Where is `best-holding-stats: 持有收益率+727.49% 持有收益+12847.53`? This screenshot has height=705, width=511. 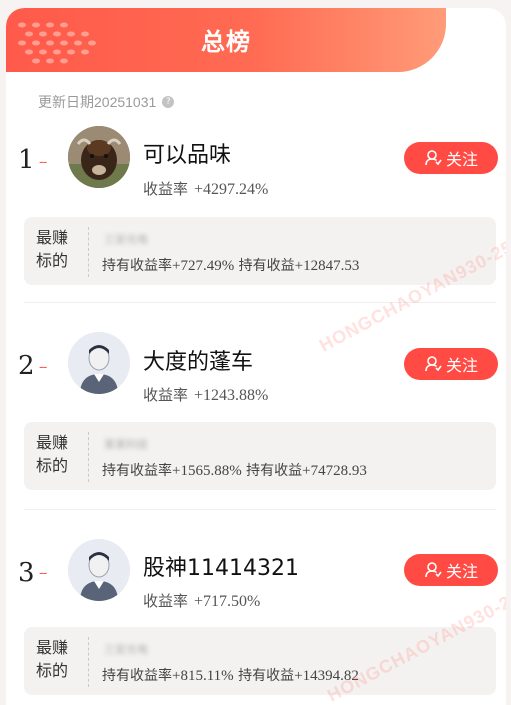
best-holding-stats: 持有收益率+727.49% 持有收益+12847.53 is located at coordinates (230, 265).